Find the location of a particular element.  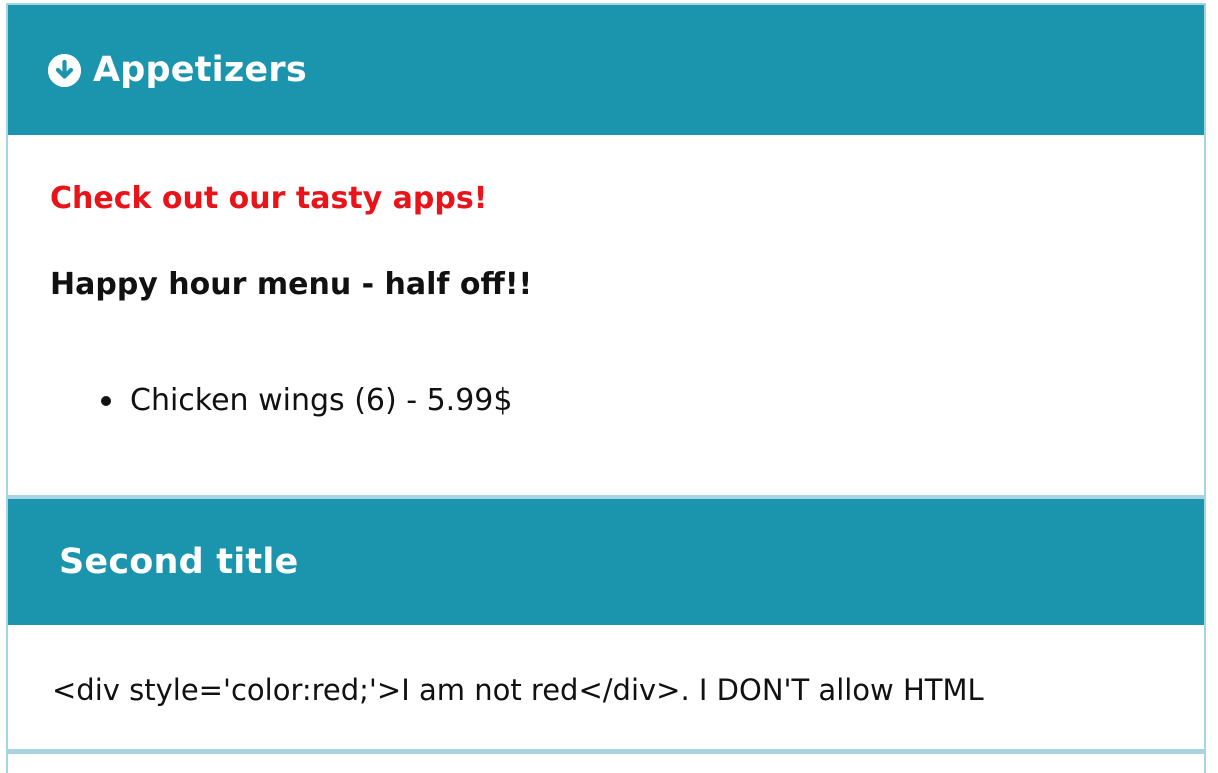

accordion-title: Second title is located at coordinates (179, 562).